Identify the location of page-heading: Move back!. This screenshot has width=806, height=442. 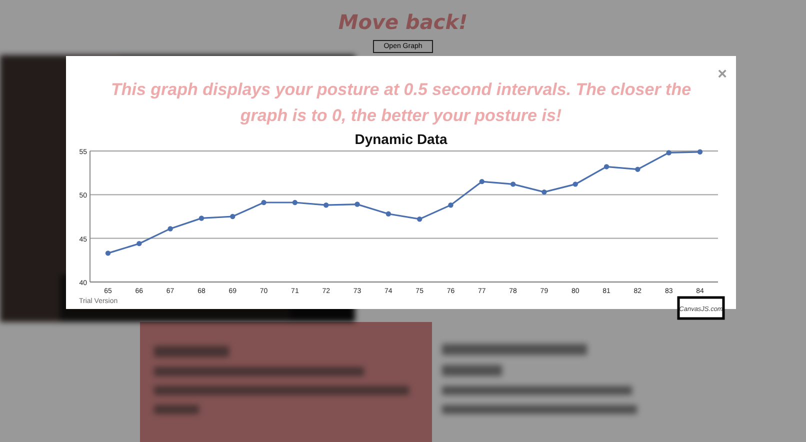
(403, 22).